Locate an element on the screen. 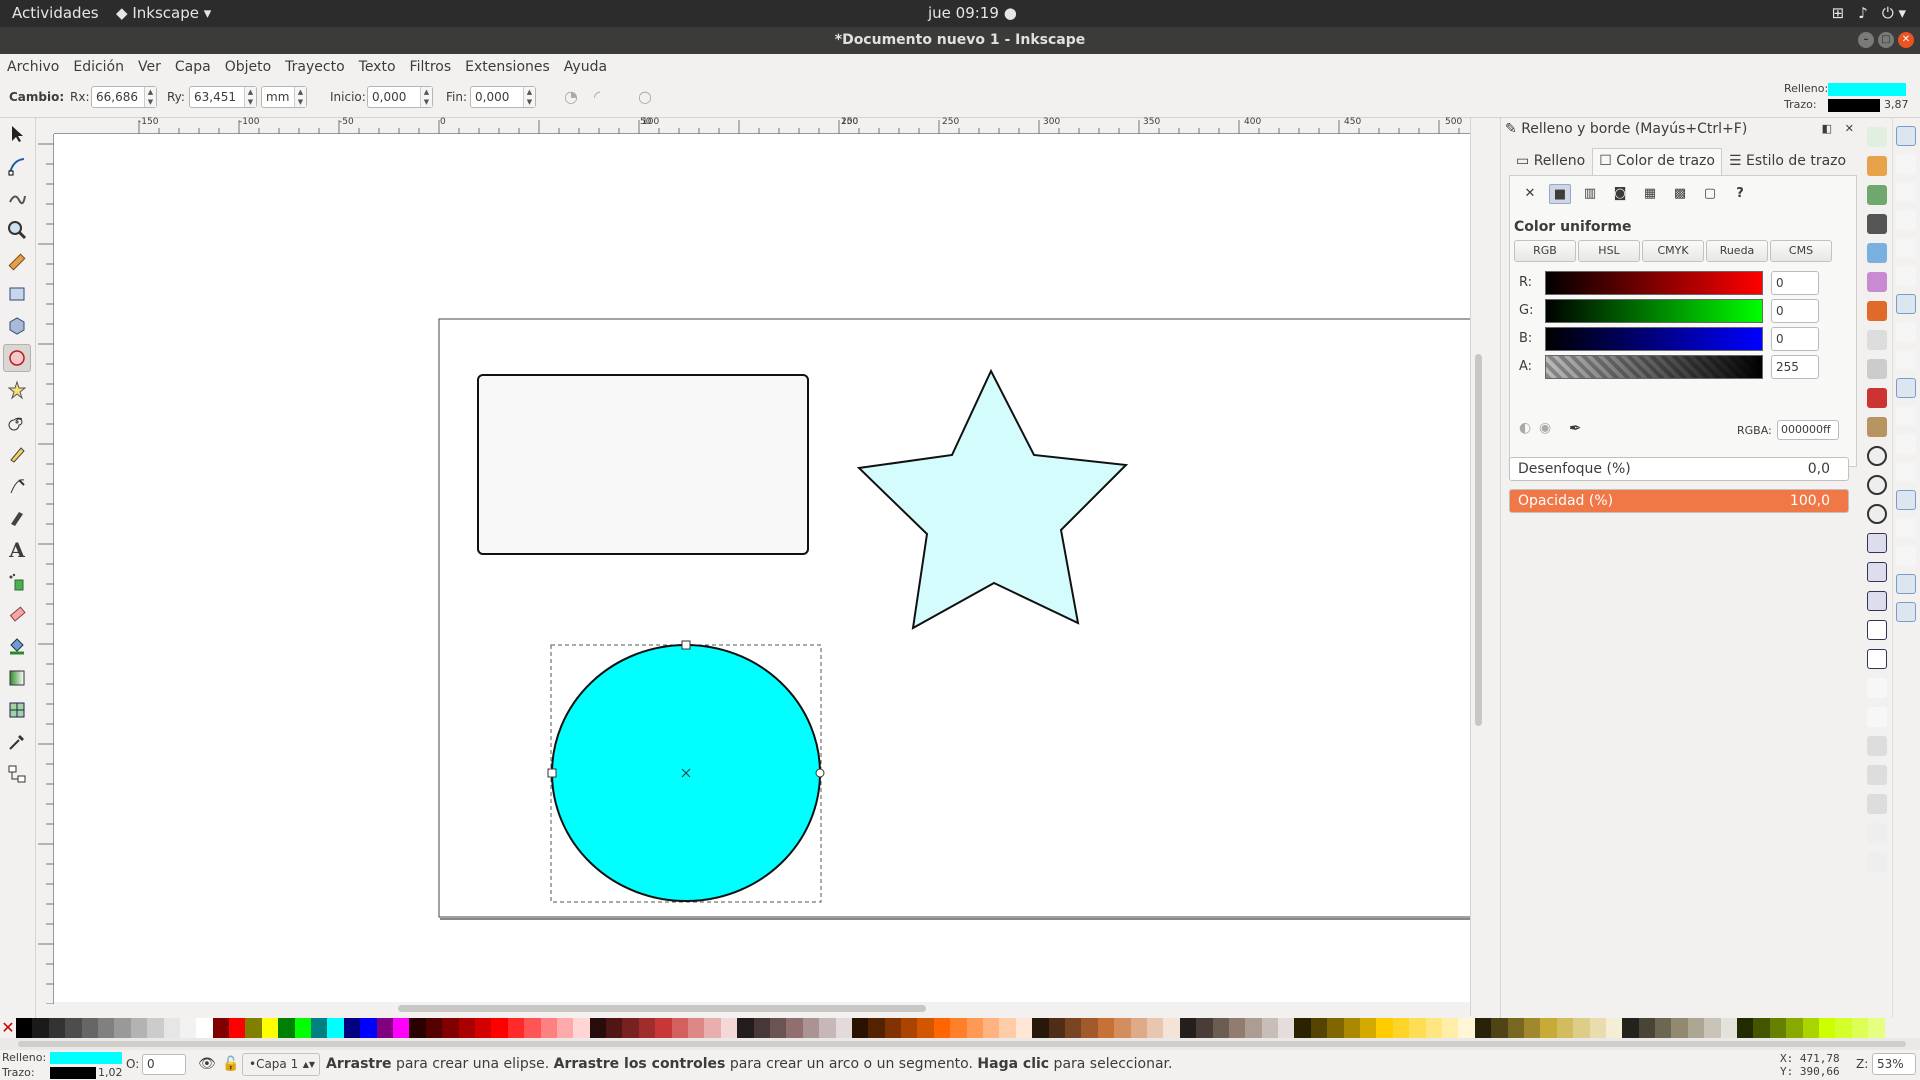 The image size is (1920, 1080). activities-button: Actividades is located at coordinates (55, 13).